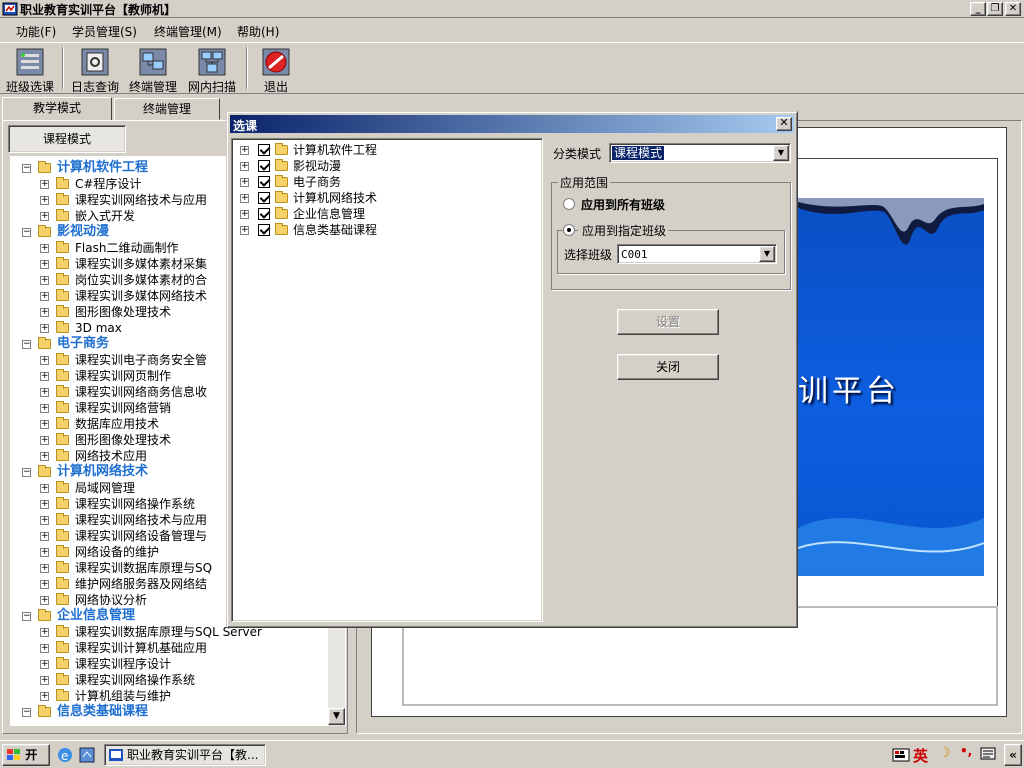 The width and height of the screenshot is (1024, 768). Describe the element at coordinates (104, 31) in the screenshot. I see `menu-students: 学员管理(S)` at that location.